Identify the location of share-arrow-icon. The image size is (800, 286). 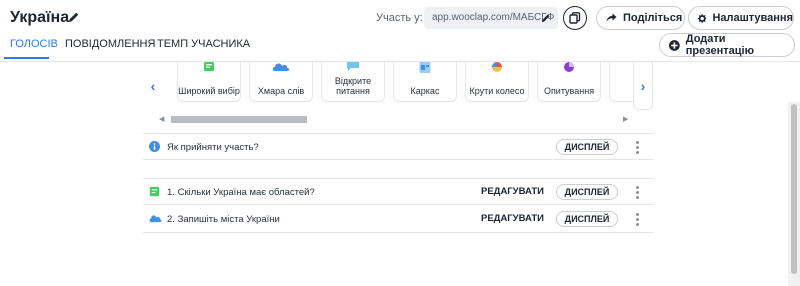
(611, 17).